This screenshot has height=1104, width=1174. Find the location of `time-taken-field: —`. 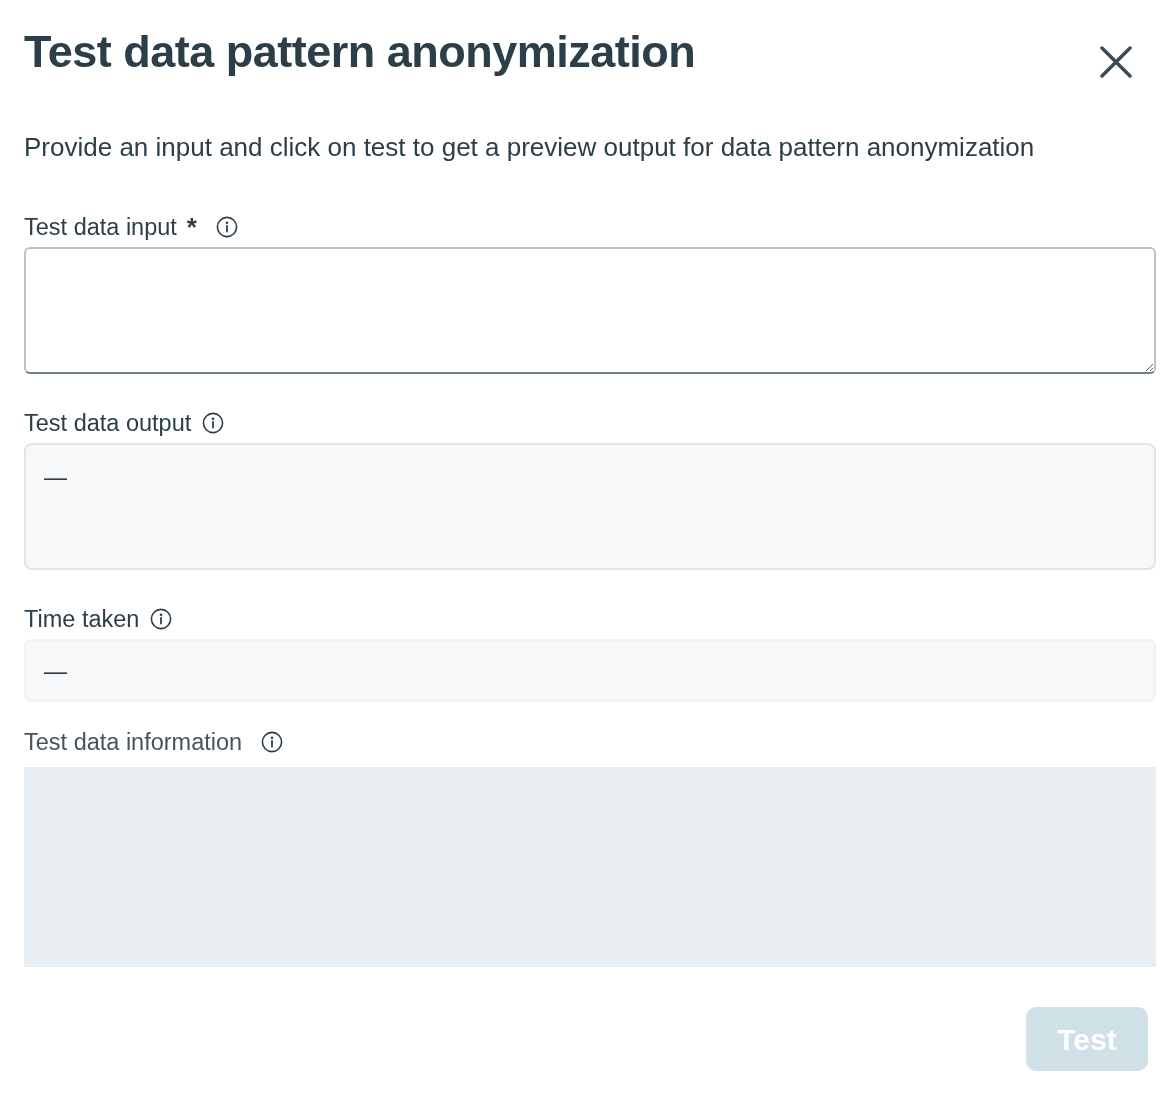

time-taken-field: — is located at coordinates (590, 670).